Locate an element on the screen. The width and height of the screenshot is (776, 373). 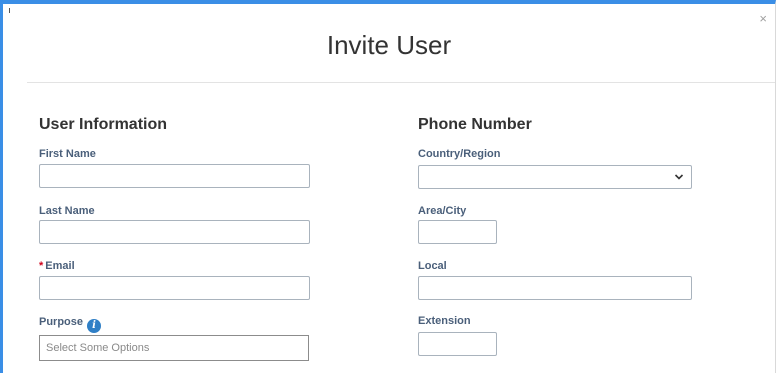
phone-number-heading: Phone Number is located at coordinates (475, 124).